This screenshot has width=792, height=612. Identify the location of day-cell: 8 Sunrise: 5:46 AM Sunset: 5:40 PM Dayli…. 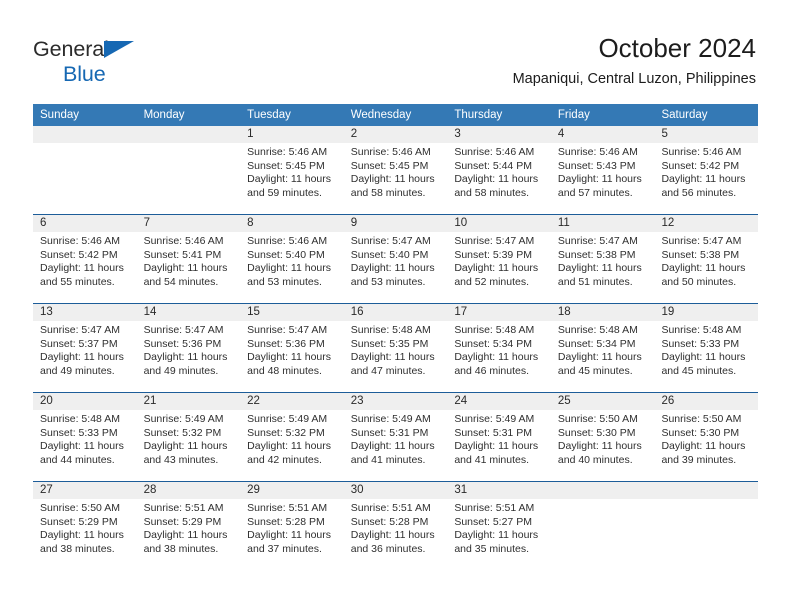
(292, 259).